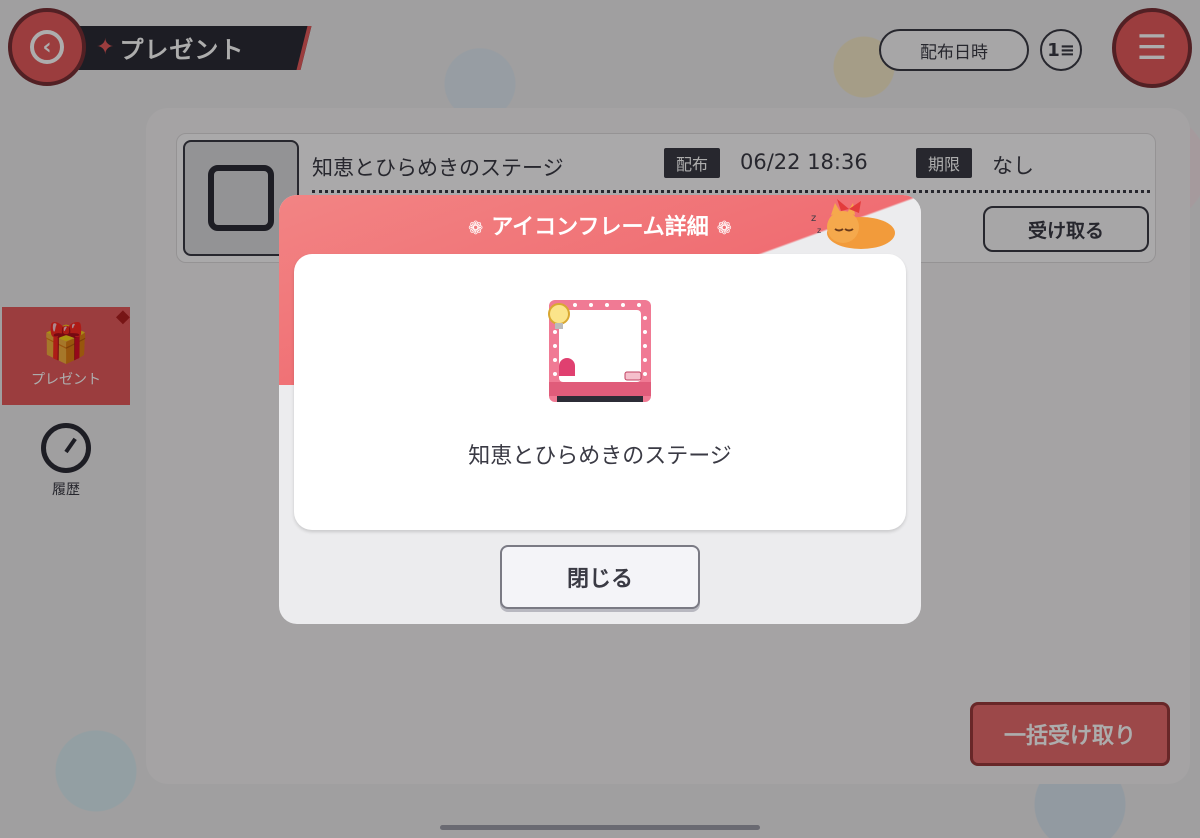 This screenshot has height=838, width=1200. What do you see at coordinates (600, 227) in the screenshot?
I see `modal-title-label: アイコンフレーム詳細` at bounding box center [600, 227].